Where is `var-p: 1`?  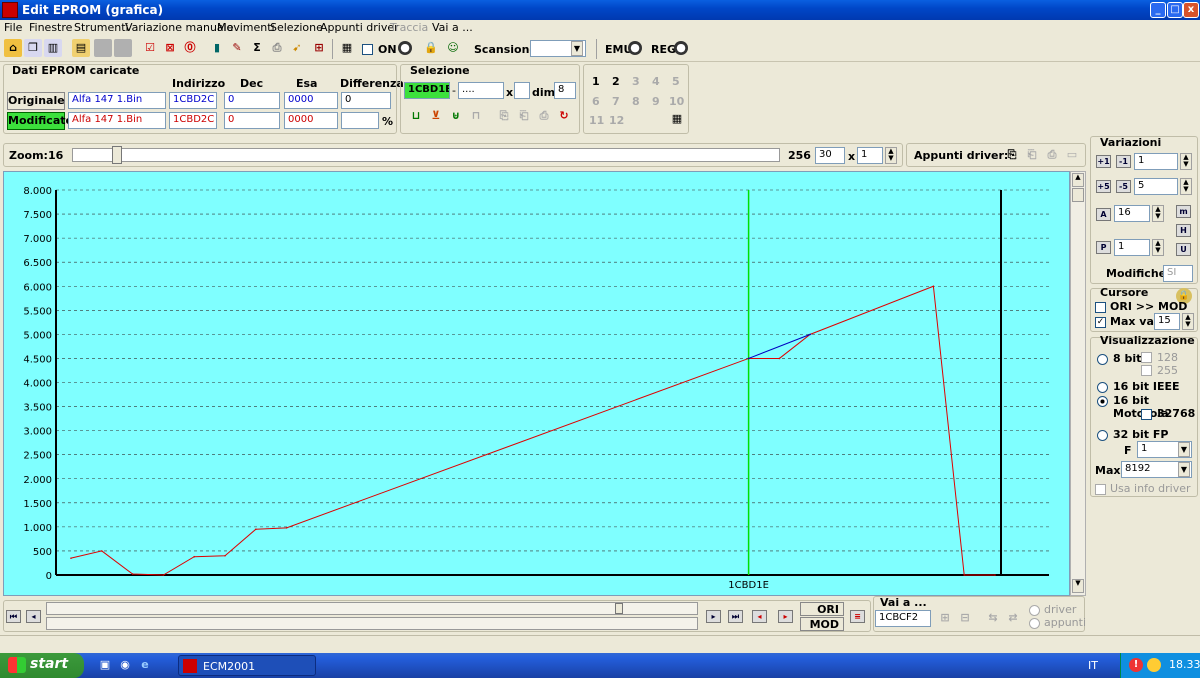
var-p: 1 is located at coordinates (1132, 247).